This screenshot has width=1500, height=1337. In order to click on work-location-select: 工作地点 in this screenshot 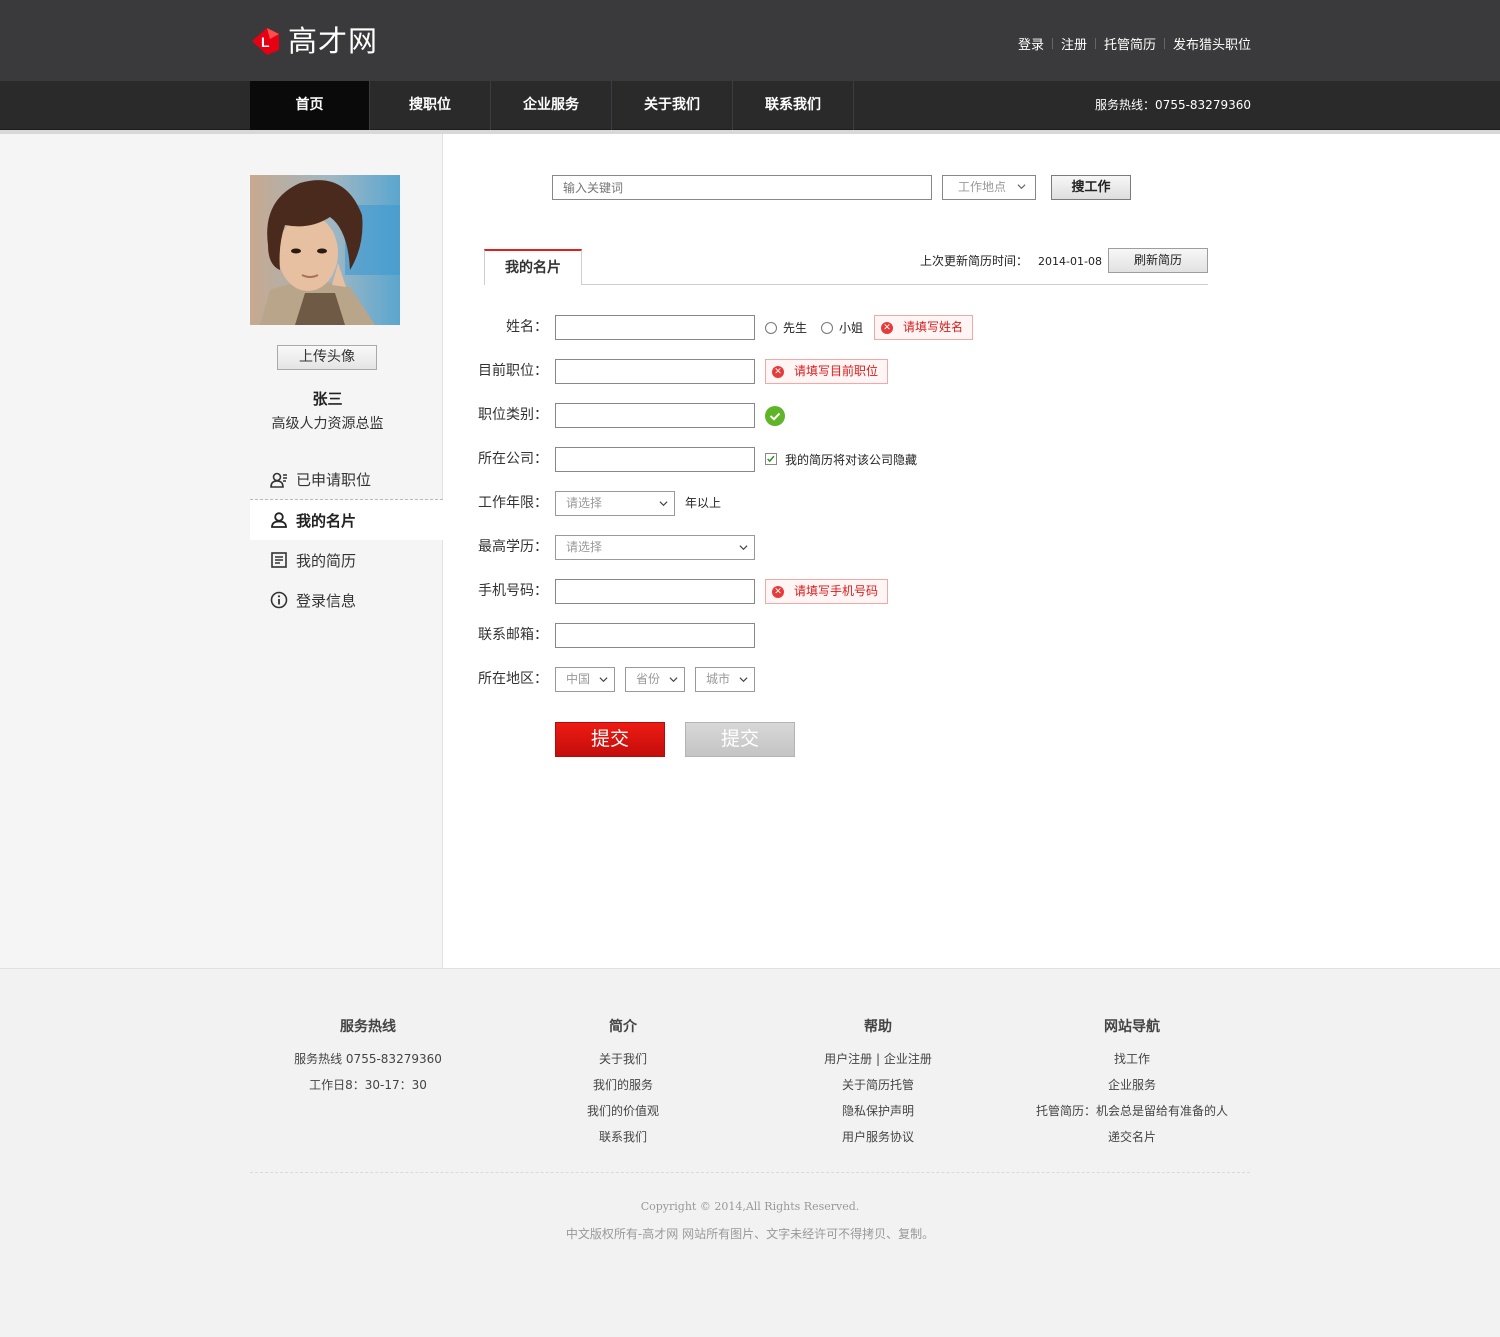, I will do `click(989, 187)`.